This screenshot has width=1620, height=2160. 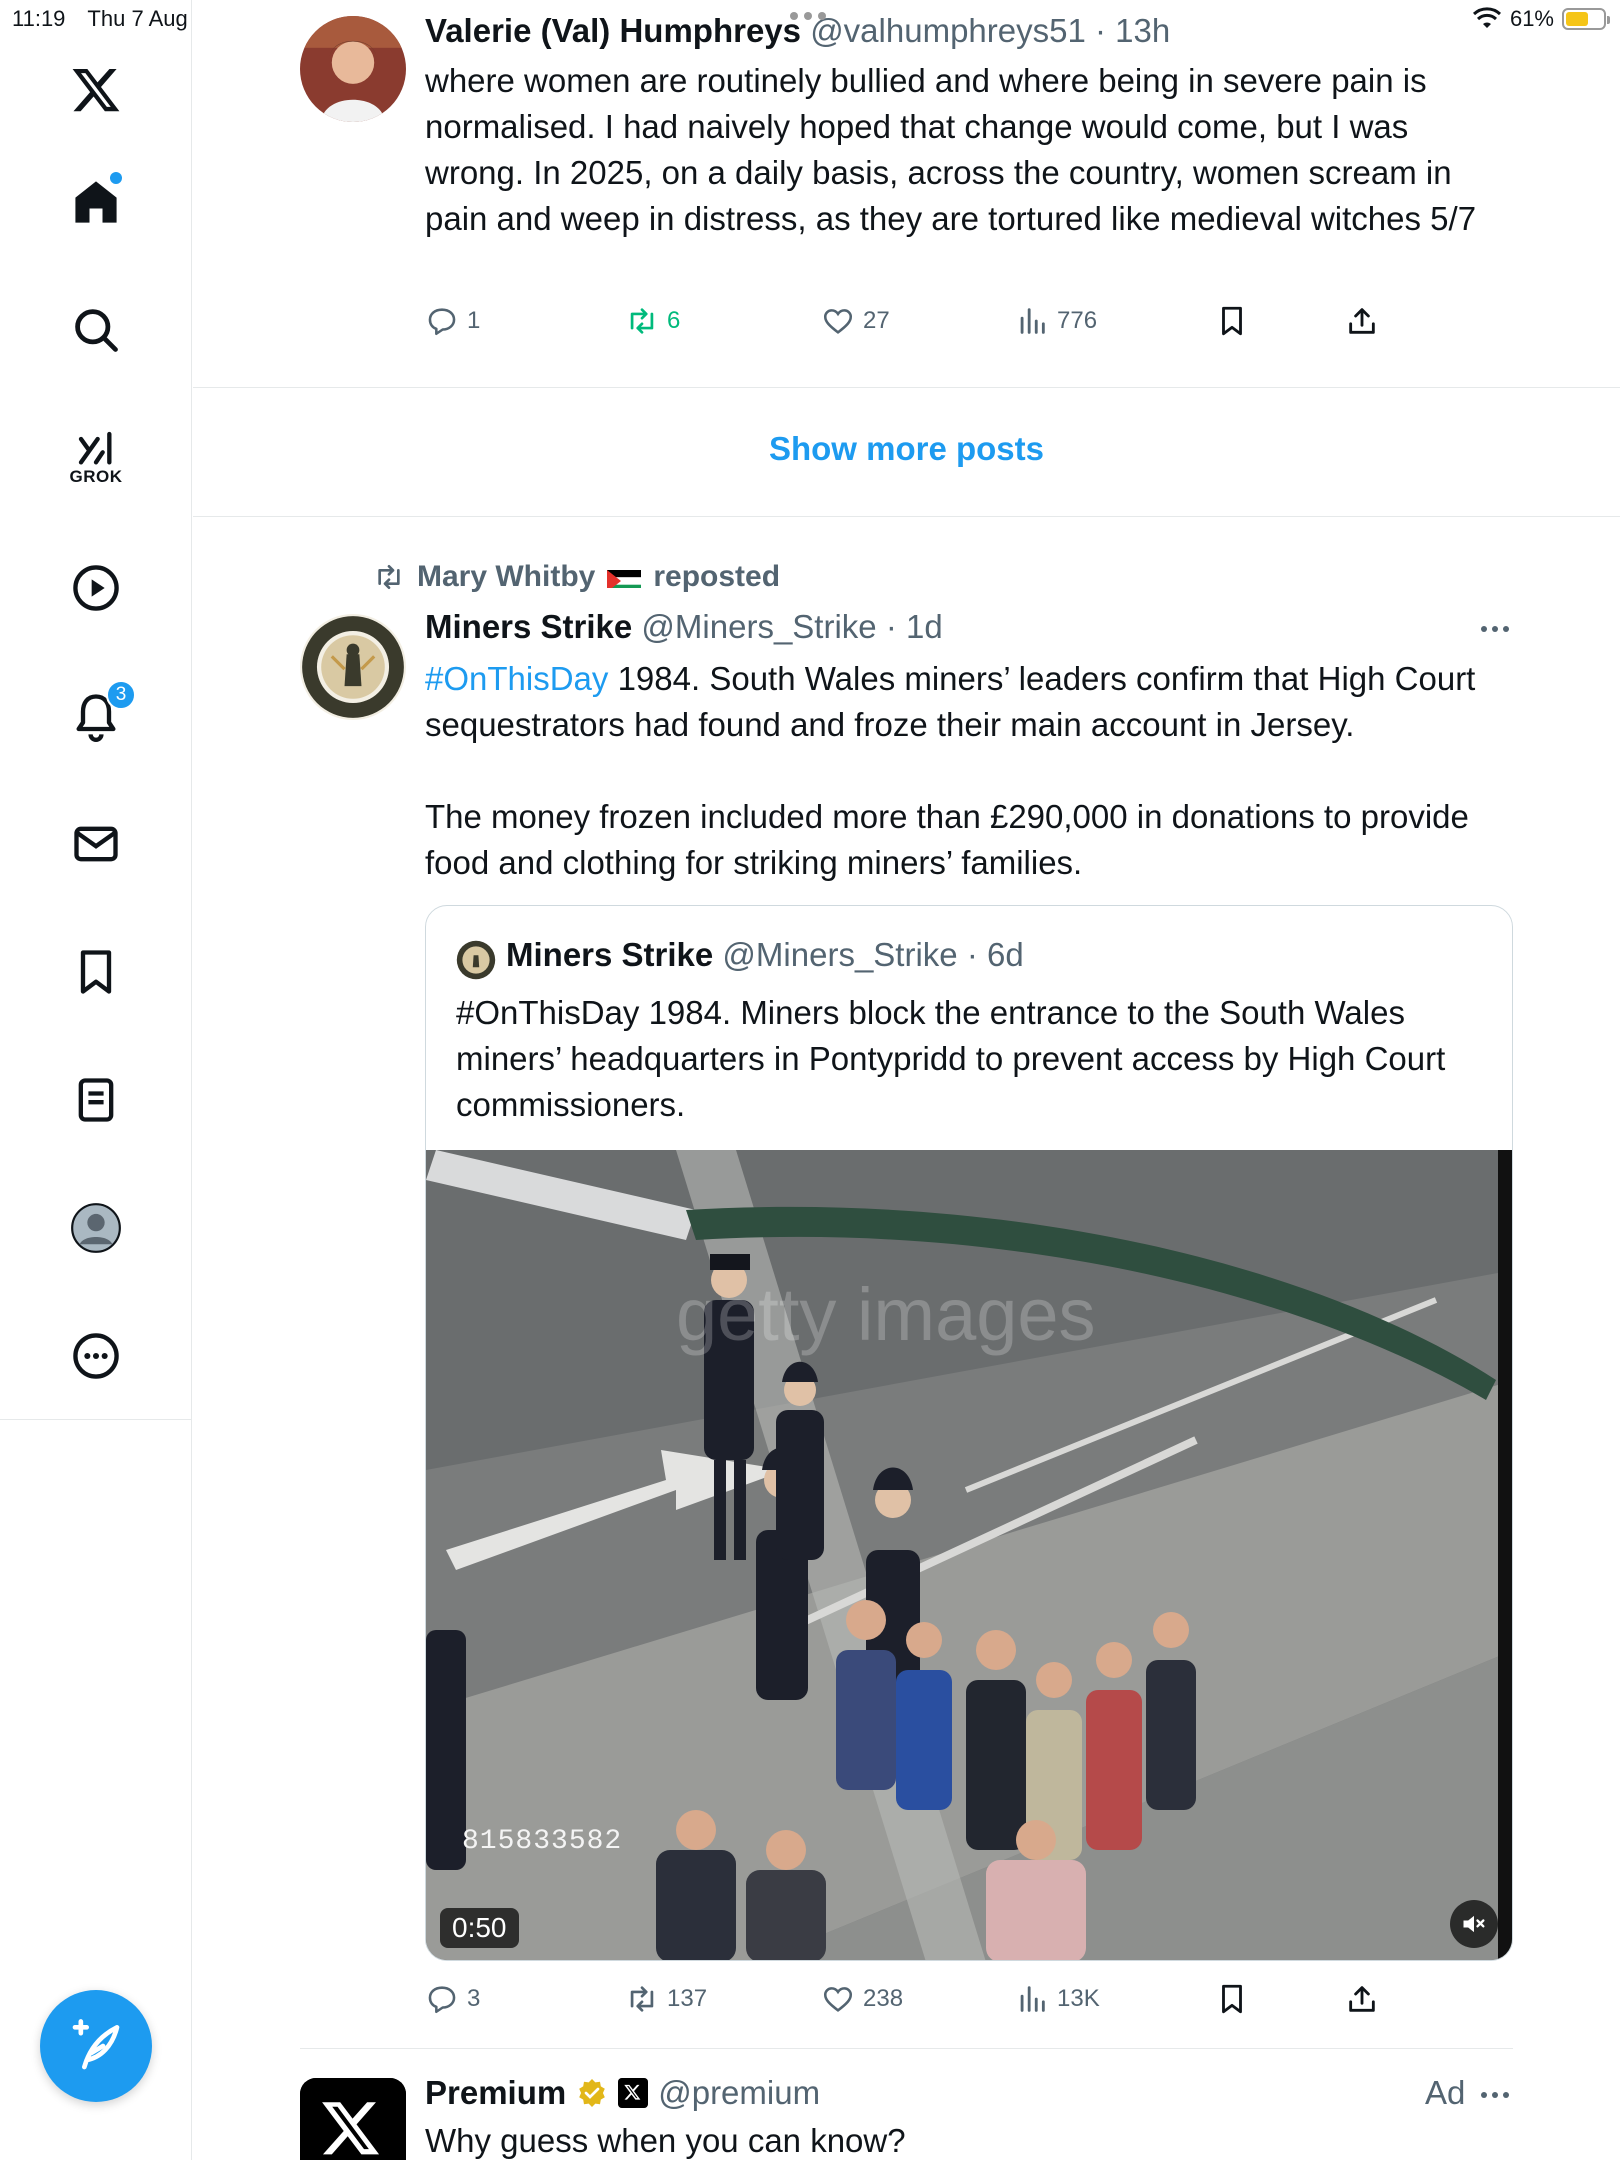 I want to click on quote-author-handle: @Miners_Strike, so click(x=840, y=954).